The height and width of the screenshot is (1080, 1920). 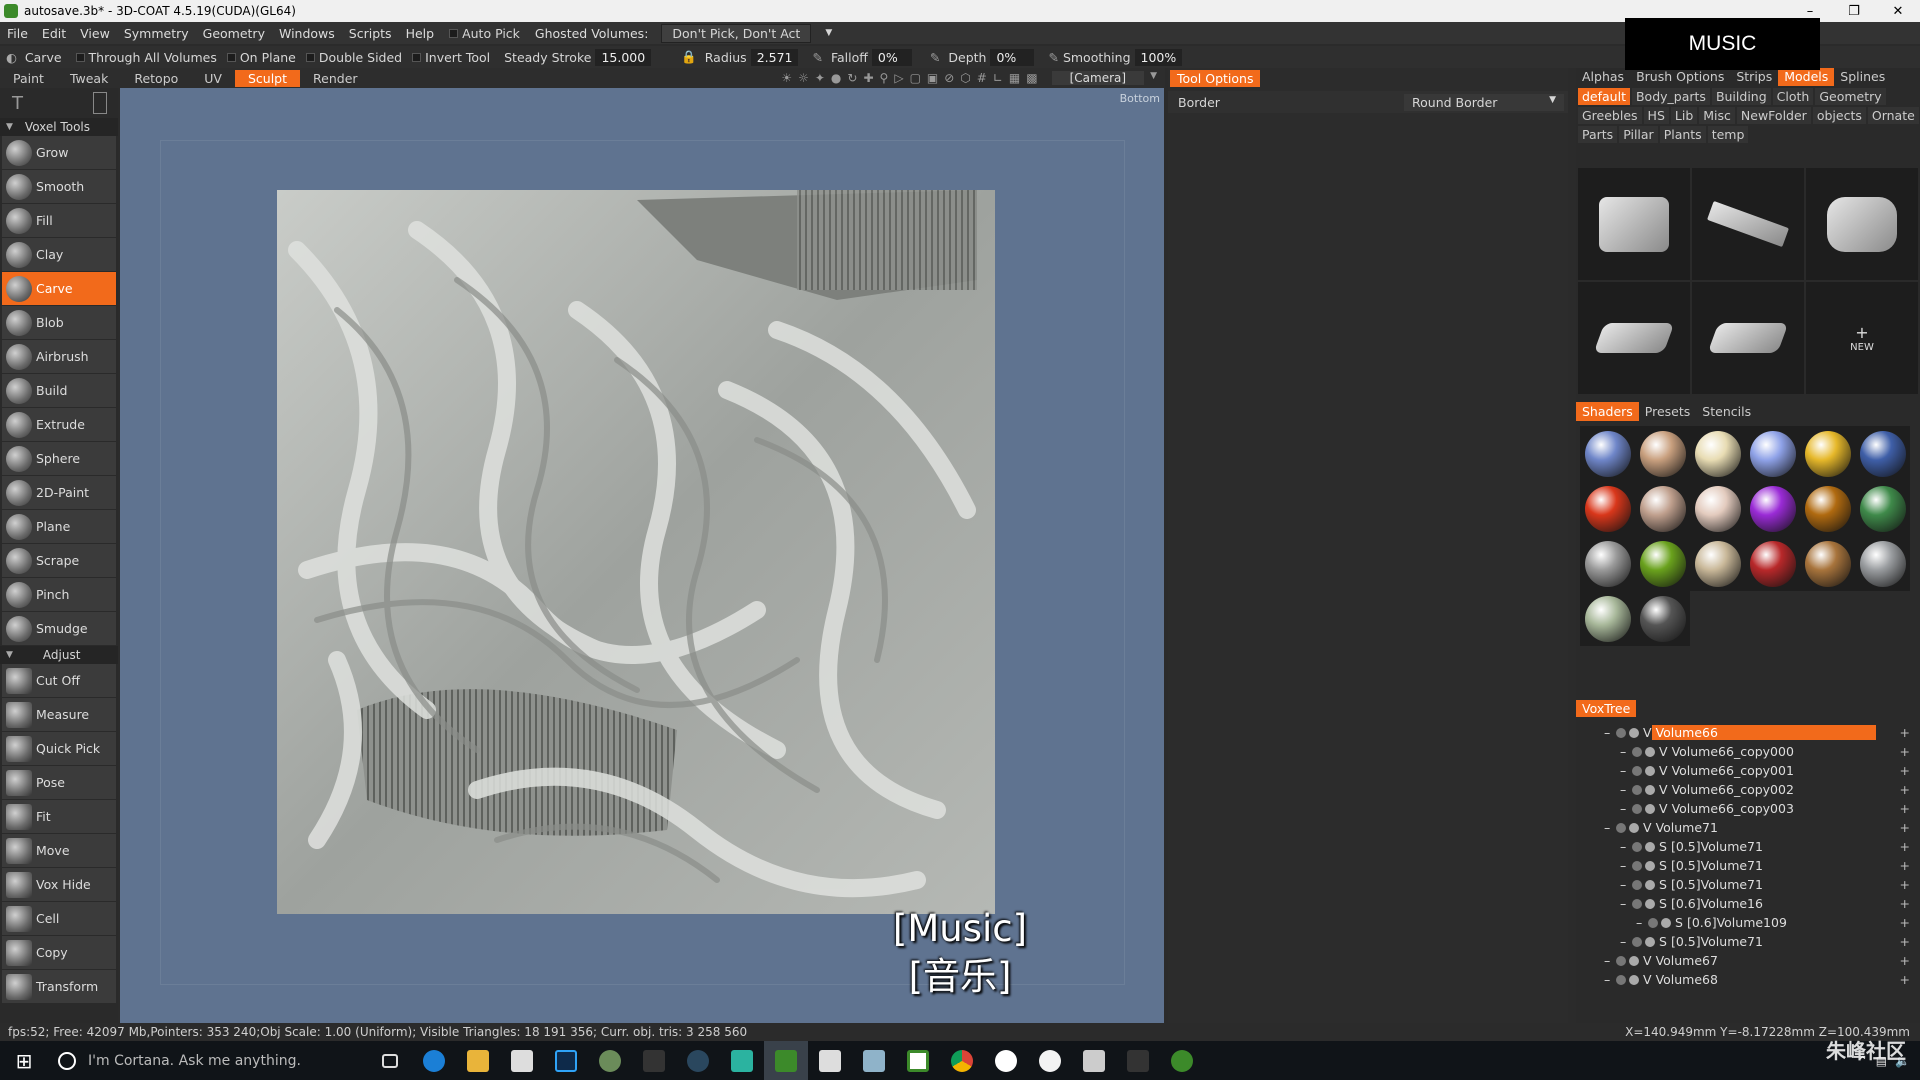 I want to click on tool-fit: Fit, so click(x=59, y=817).